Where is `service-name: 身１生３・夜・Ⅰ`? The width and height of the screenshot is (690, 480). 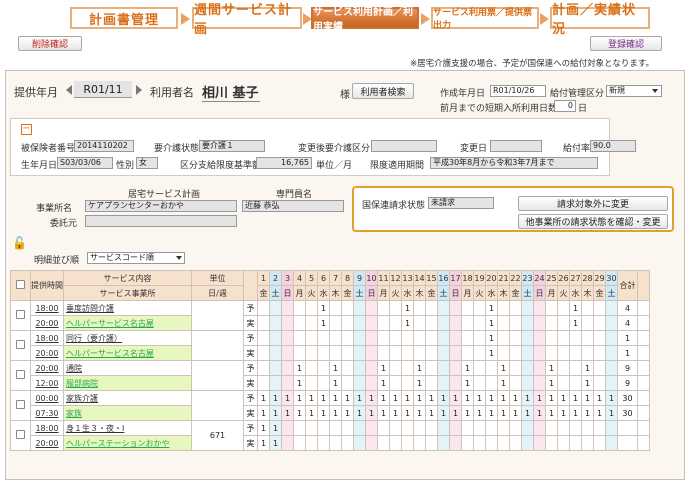 service-name: 身１生３・夜・Ⅰ is located at coordinates (127, 428).